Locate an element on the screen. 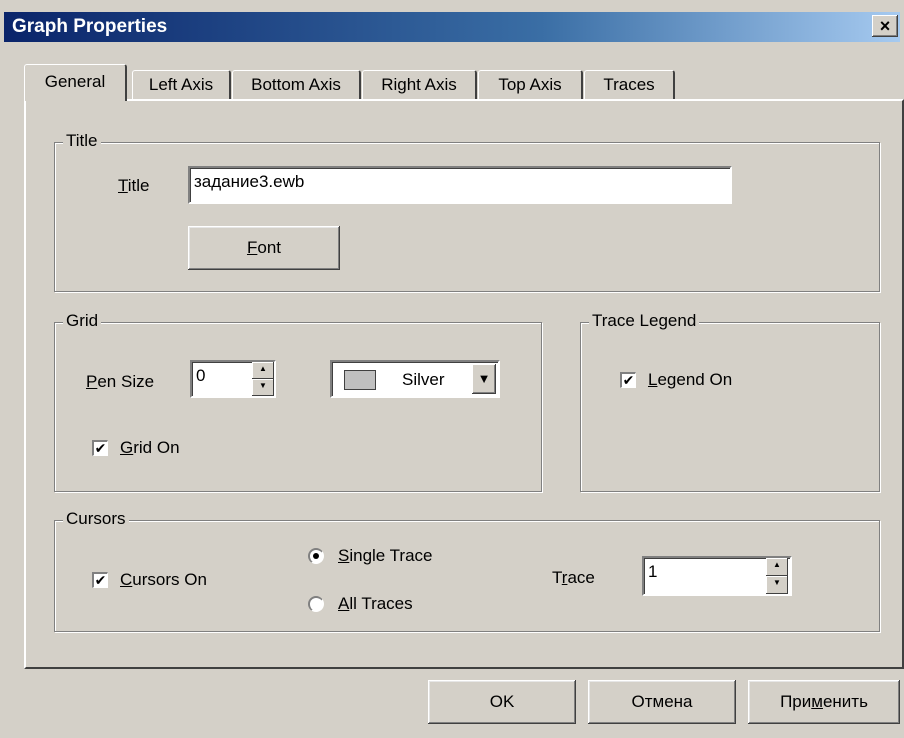 This screenshot has height=738, width=904. close-button: × is located at coordinates (885, 26).